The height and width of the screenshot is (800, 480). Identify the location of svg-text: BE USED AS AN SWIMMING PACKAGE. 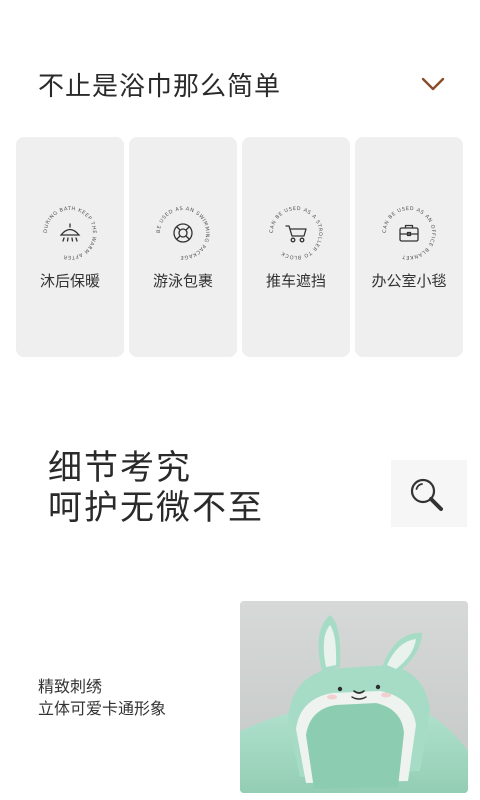
(183, 233).